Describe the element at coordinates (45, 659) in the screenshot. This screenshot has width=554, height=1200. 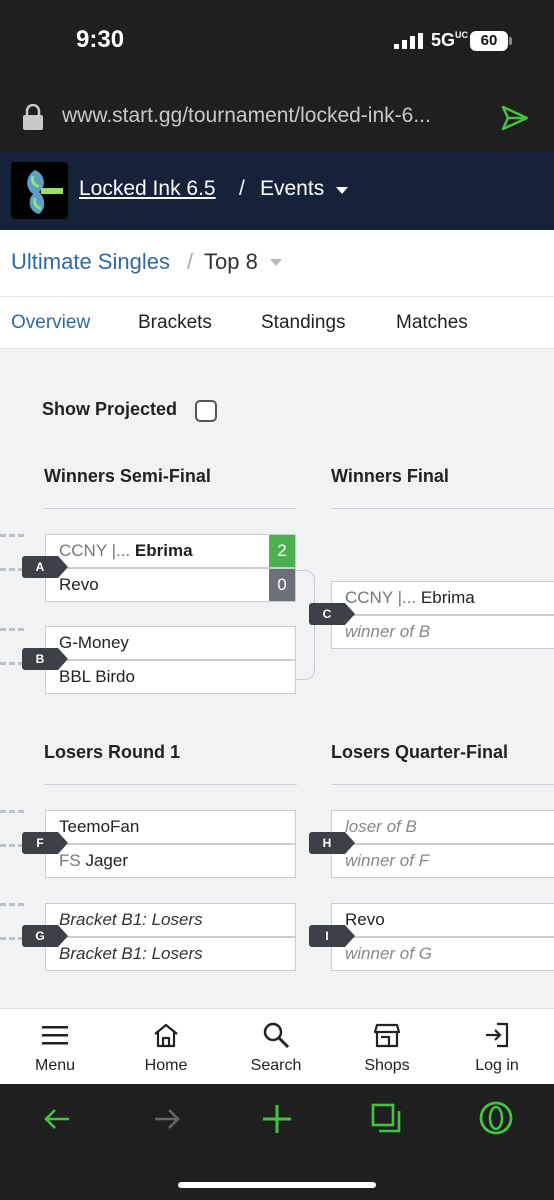
I see `set-id-badge: B` at that location.